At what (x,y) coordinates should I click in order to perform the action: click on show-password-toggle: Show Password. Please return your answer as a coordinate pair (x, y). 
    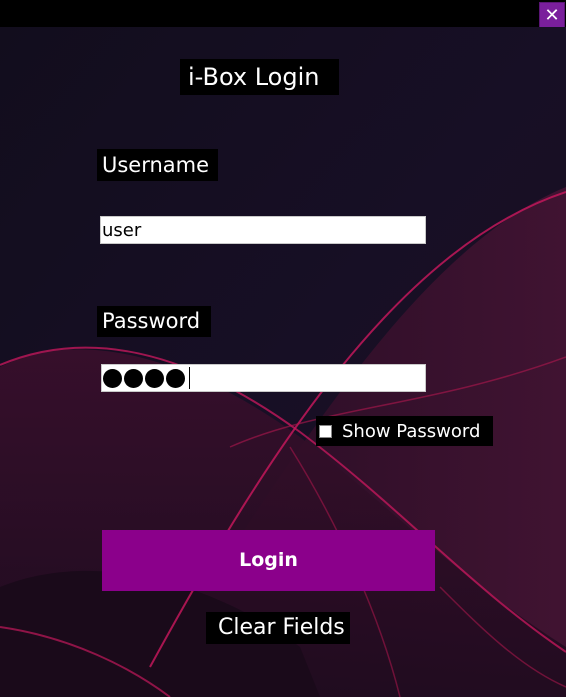
    Looking at the image, I should click on (404, 431).